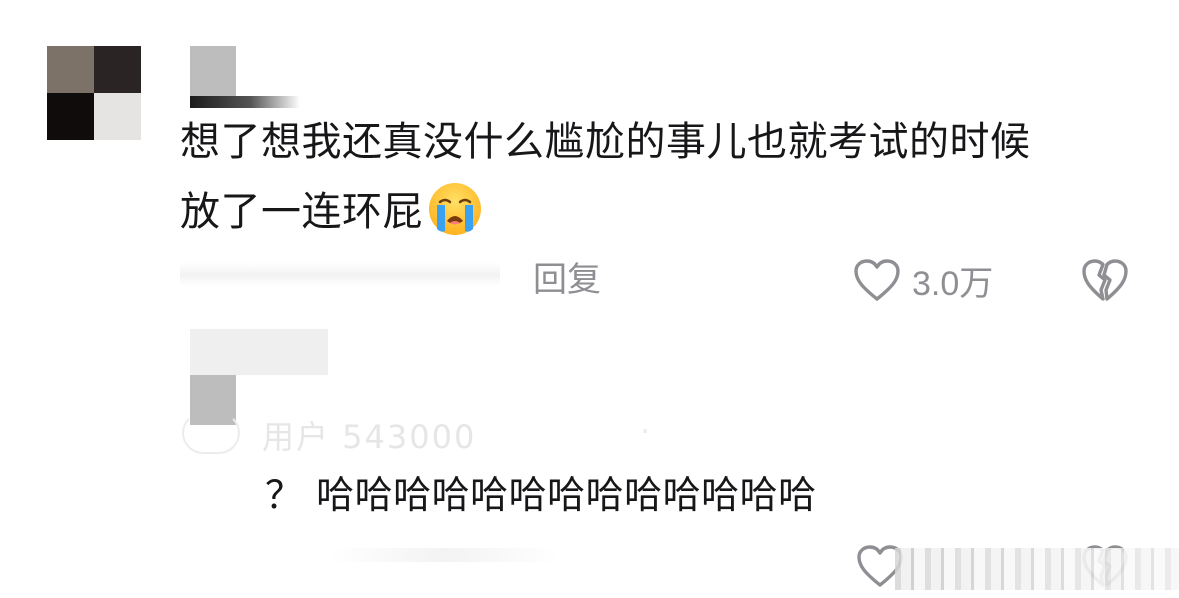  What do you see at coordinates (340, 274) in the screenshot?
I see `comment-meta-faded` at bounding box center [340, 274].